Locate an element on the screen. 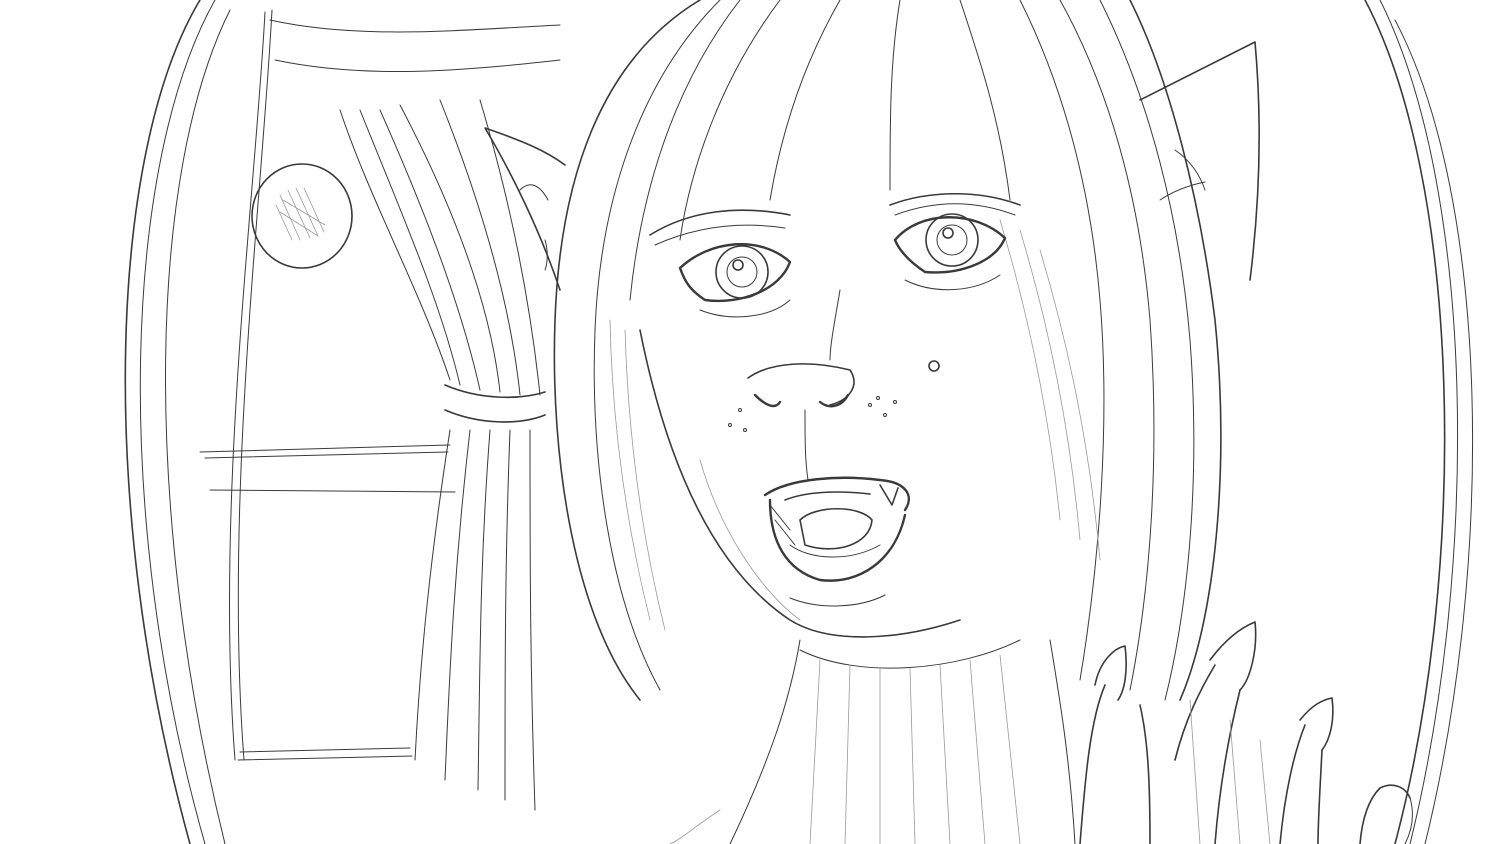 The width and height of the screenshot is (1500, 844). left-ear is located at coordinates (525, 209).